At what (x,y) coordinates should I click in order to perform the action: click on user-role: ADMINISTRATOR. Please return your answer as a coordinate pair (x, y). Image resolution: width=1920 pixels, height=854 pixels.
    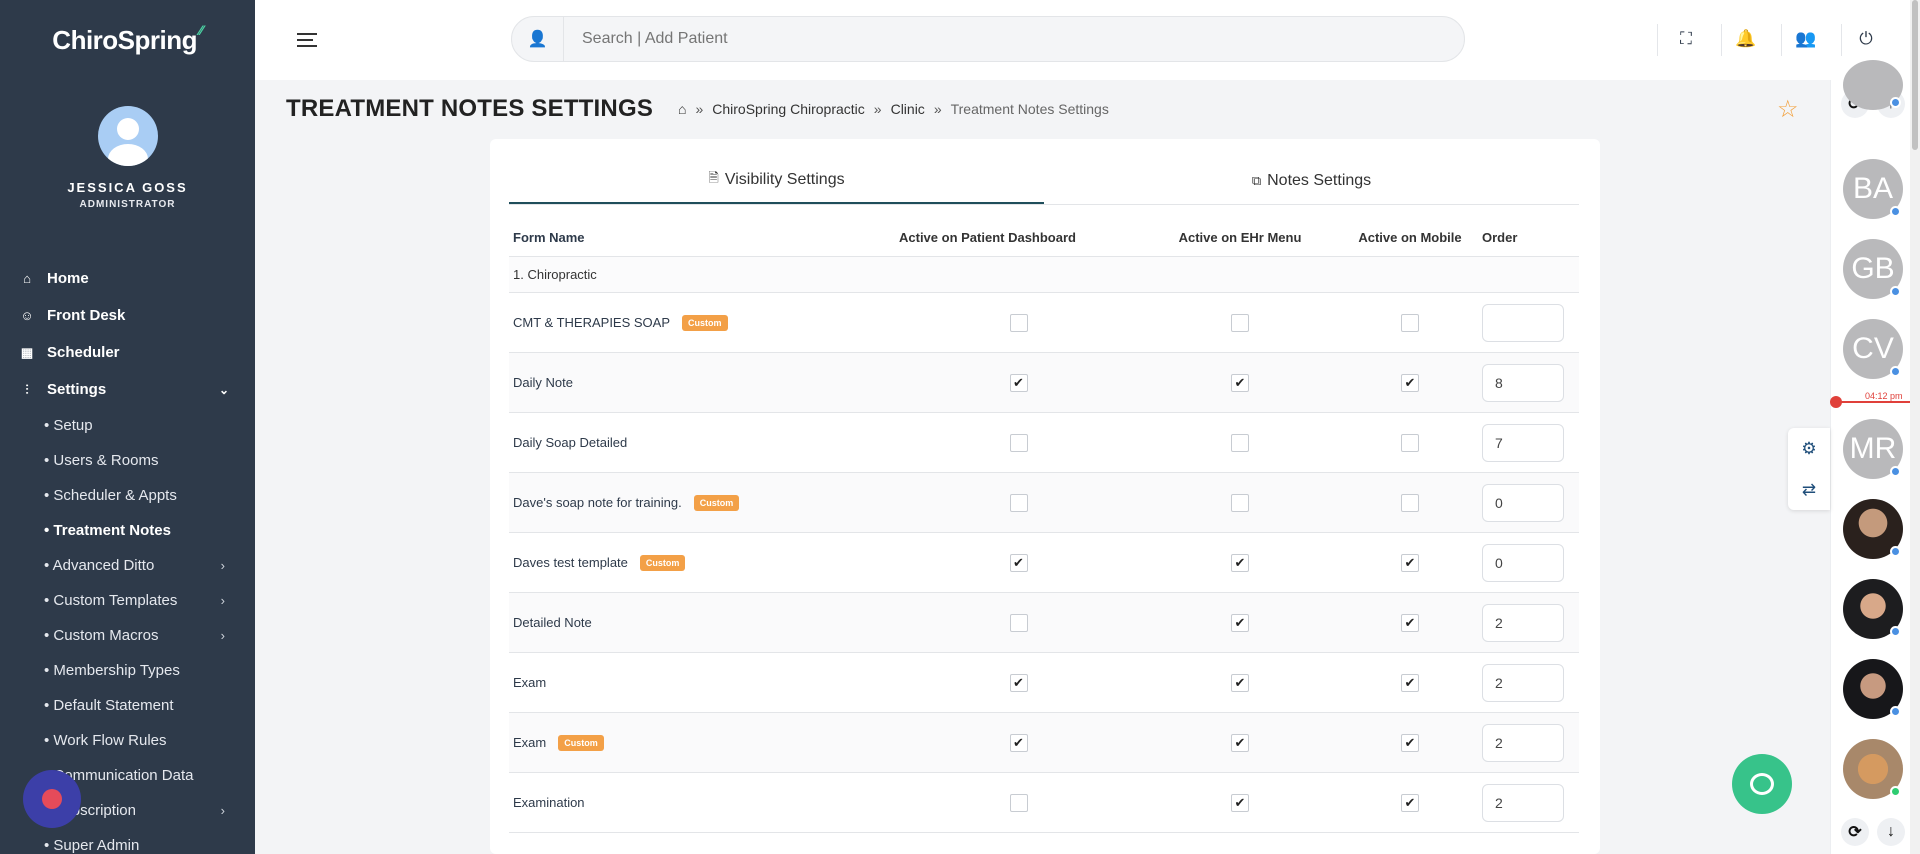
    Looking at the image, I should click on (127, 204).